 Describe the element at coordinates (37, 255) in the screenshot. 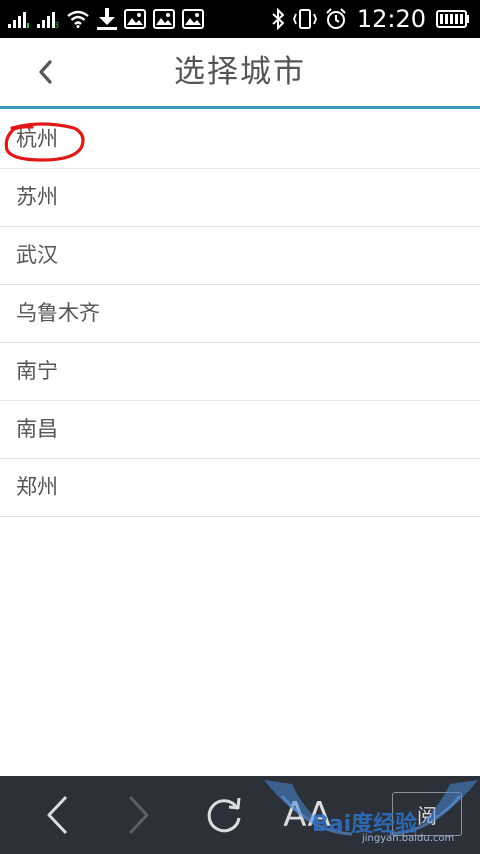

I see `city-label: 武汉` at that location.